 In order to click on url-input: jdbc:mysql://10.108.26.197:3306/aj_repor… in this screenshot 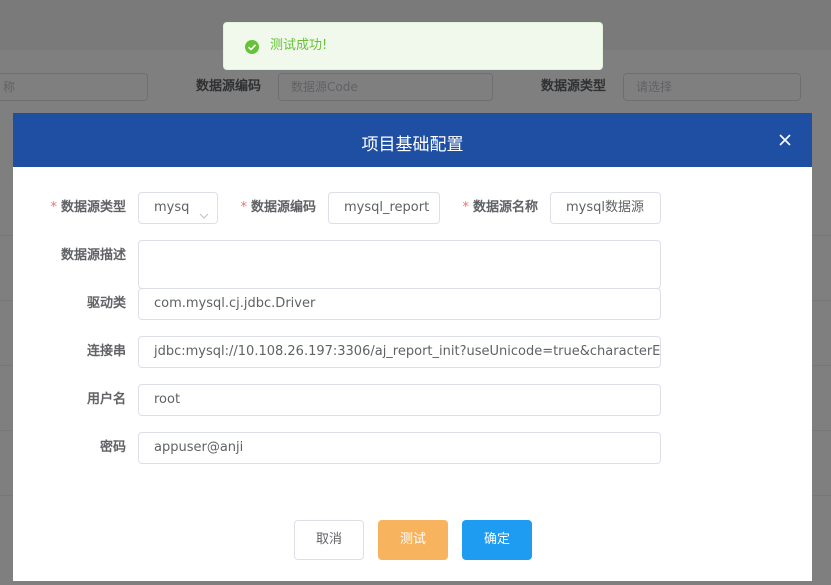, I will do `click(399, 352)`.